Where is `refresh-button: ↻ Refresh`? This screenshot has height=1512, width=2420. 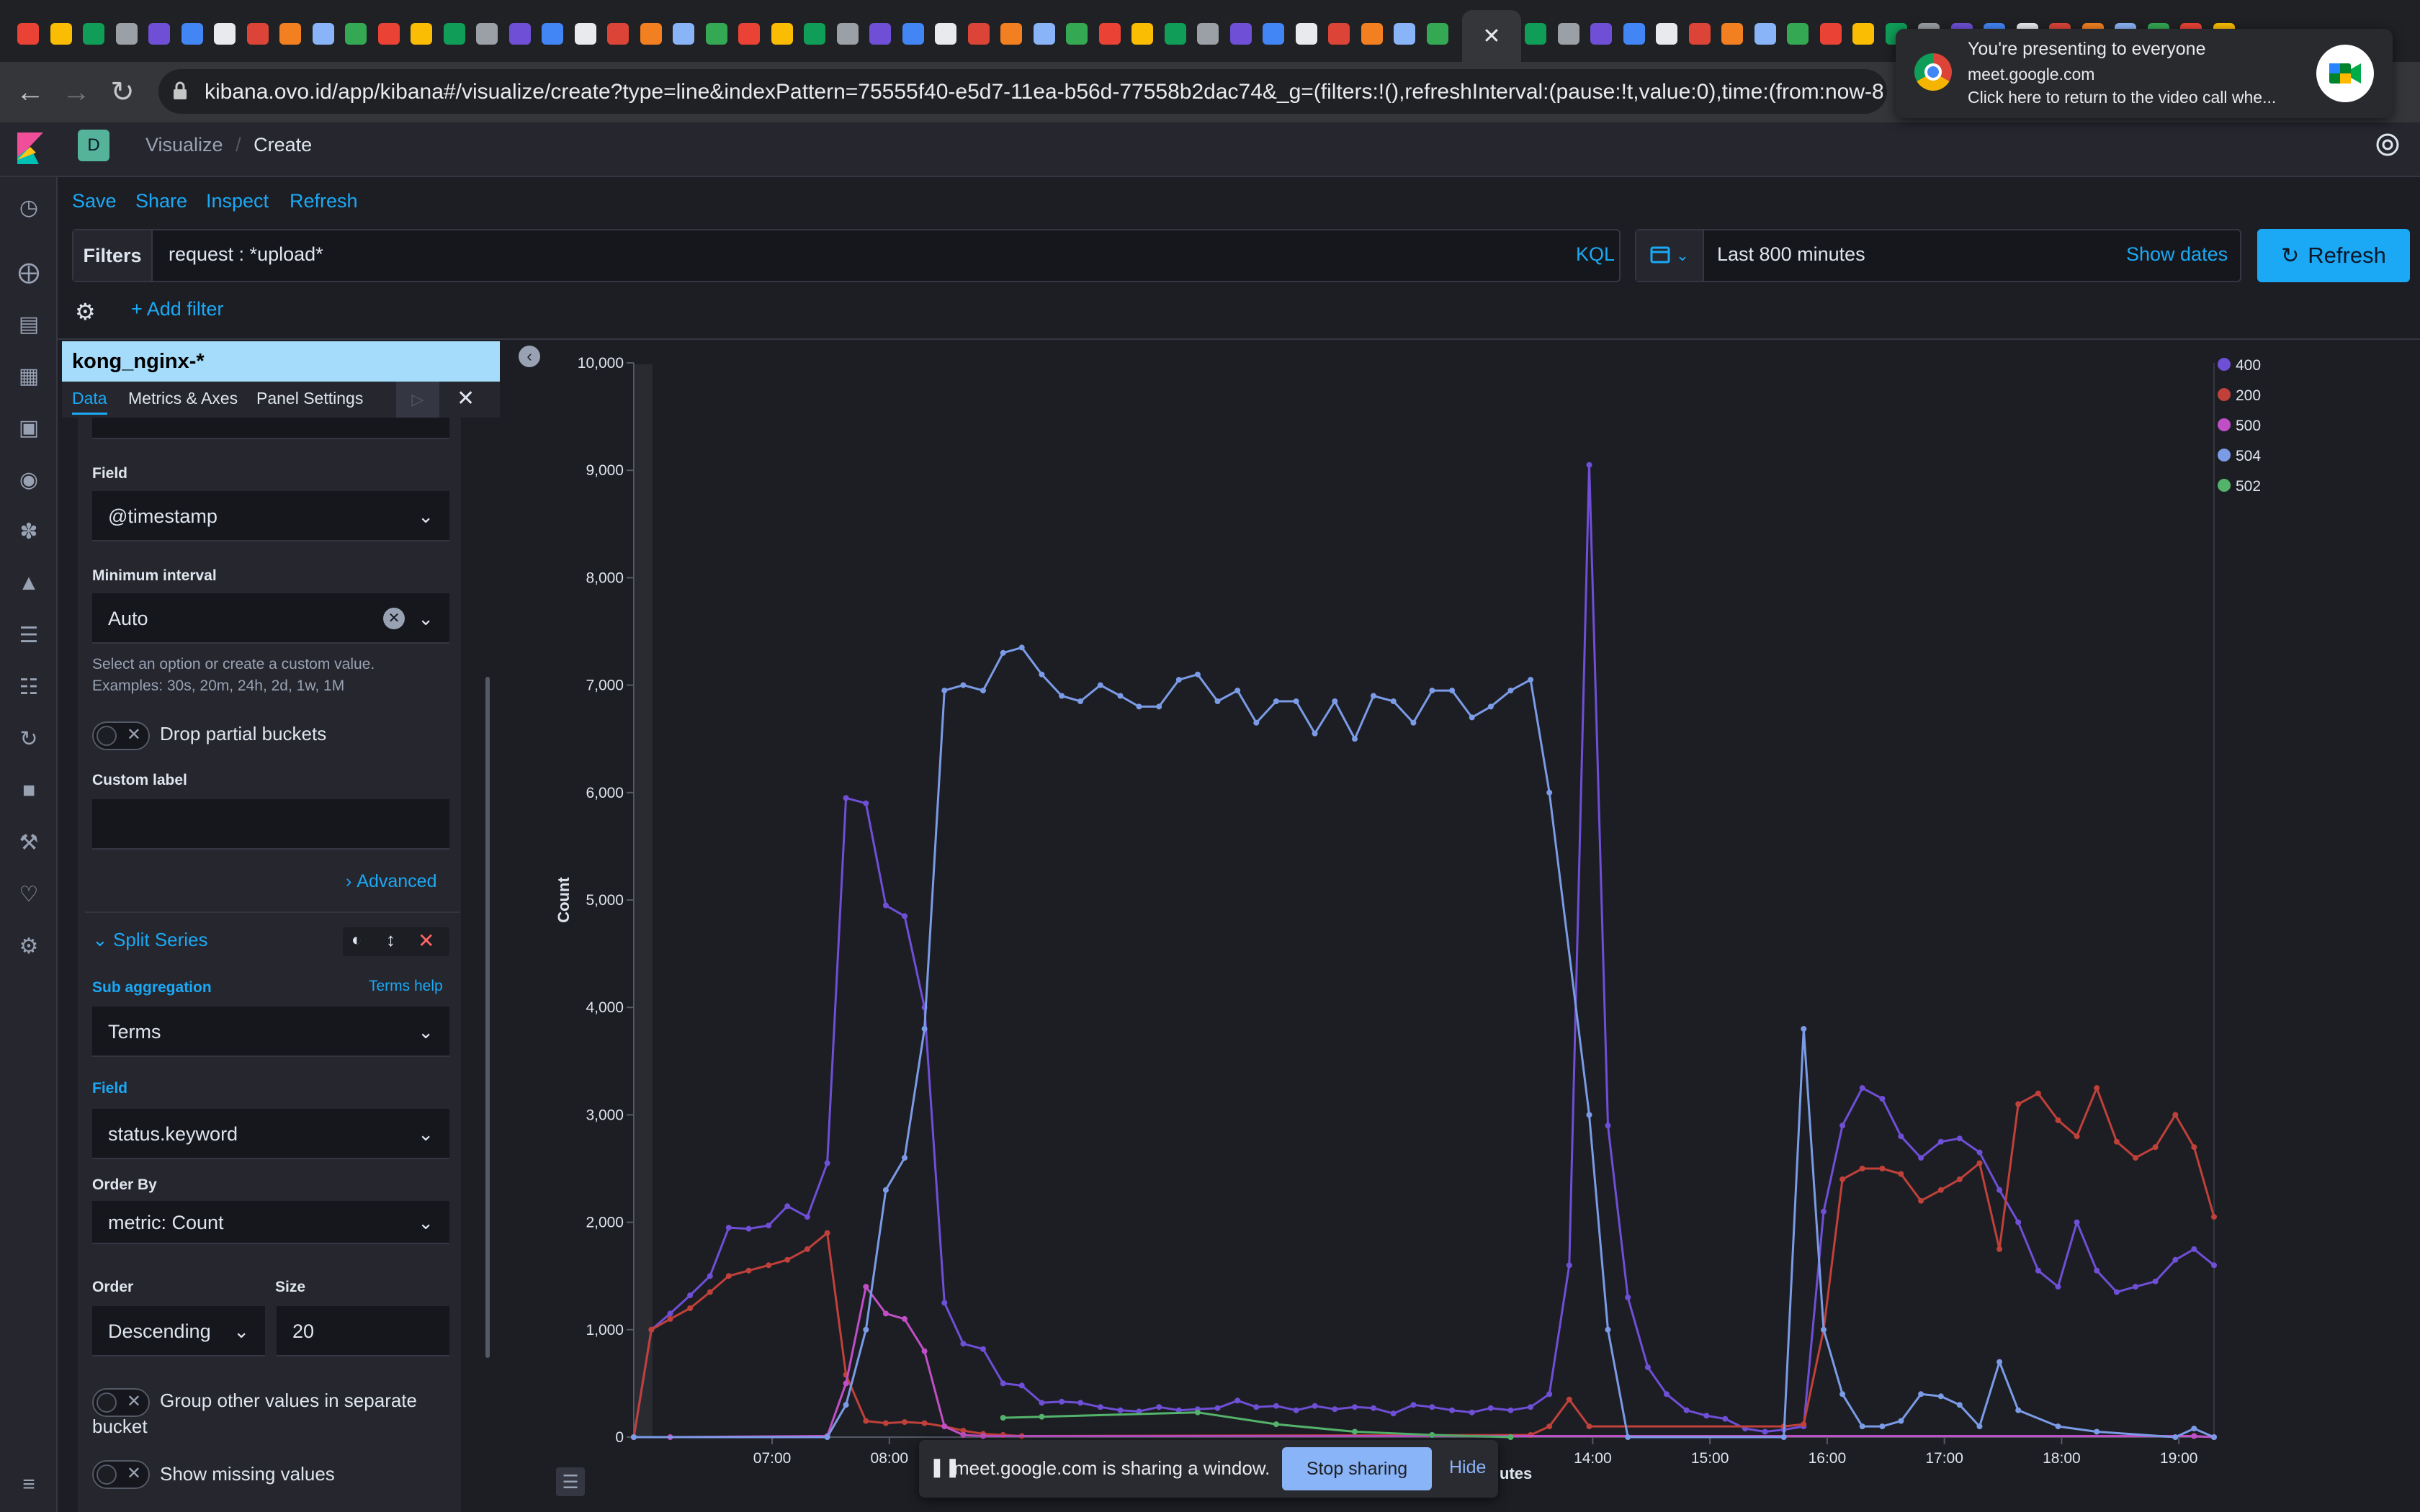 refresh-button: ↻ Refresh is located at coordinates (2333, 255).